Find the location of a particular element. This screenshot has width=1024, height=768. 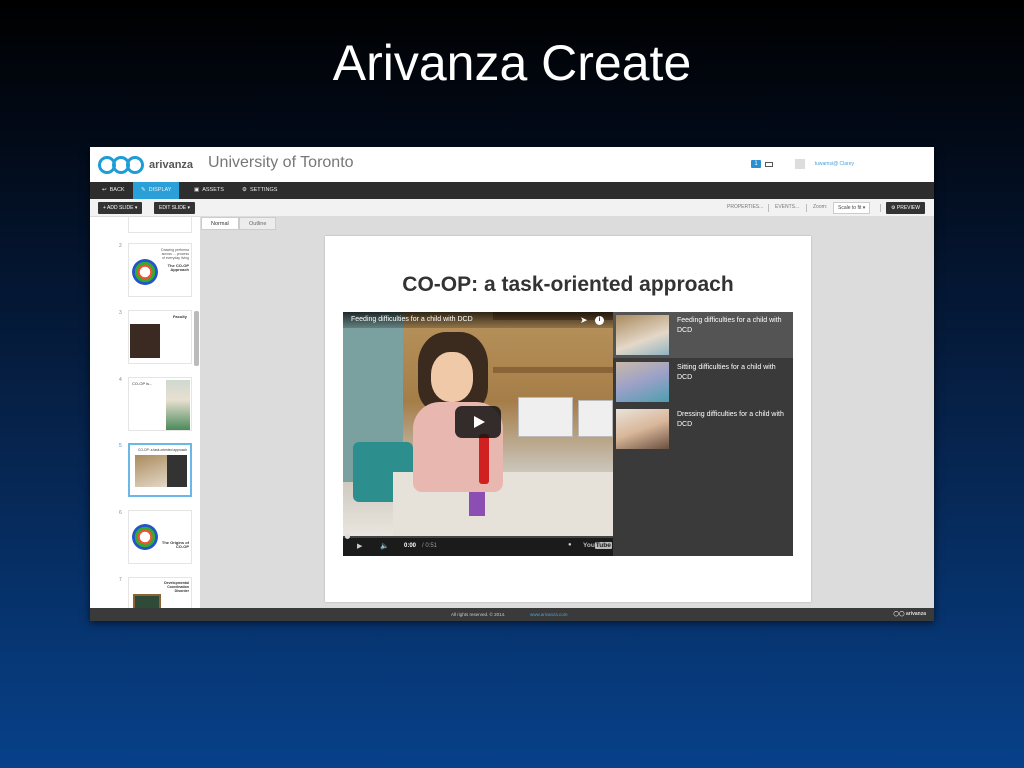

nav-assets-label: ASSETS is located at coordinates (213, 190).